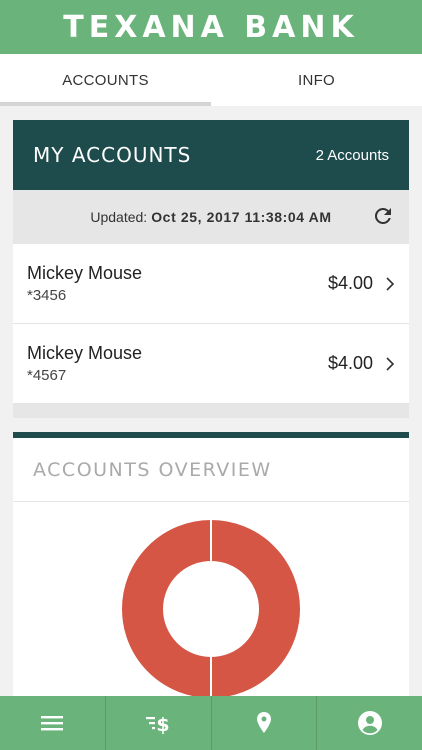 This screenshot has height=750, width=422. I want to click on nav-menu, so click(52, 723).